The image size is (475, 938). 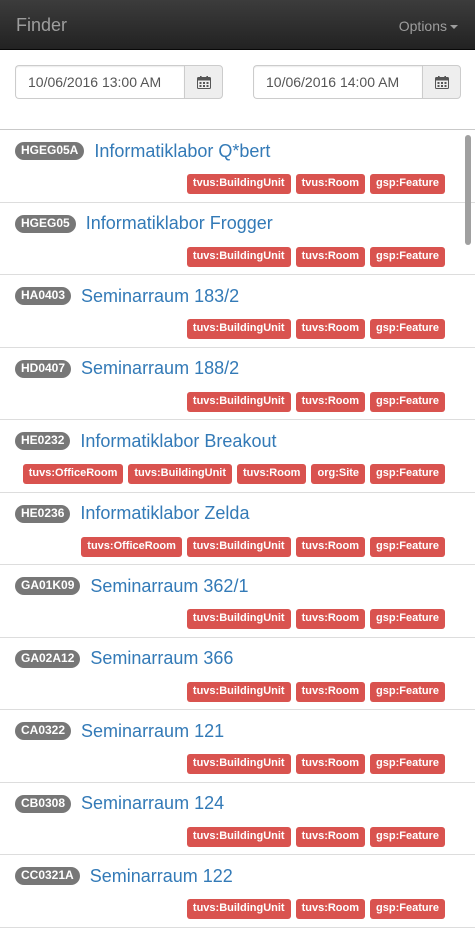 I want to click on item-header: CB0308 Seminarraum 124, so click(x=119, y=804).